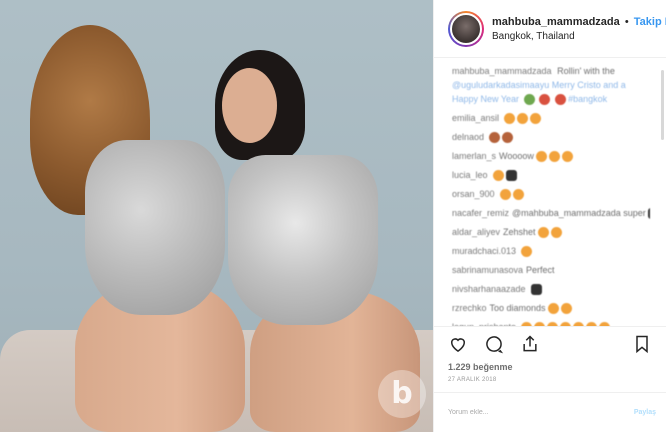 The image size is (666, 432). Describe the element at coordinates (502, 71) in the screenshot. I see `caption-username: mahbuba_mammadzada` at that location.